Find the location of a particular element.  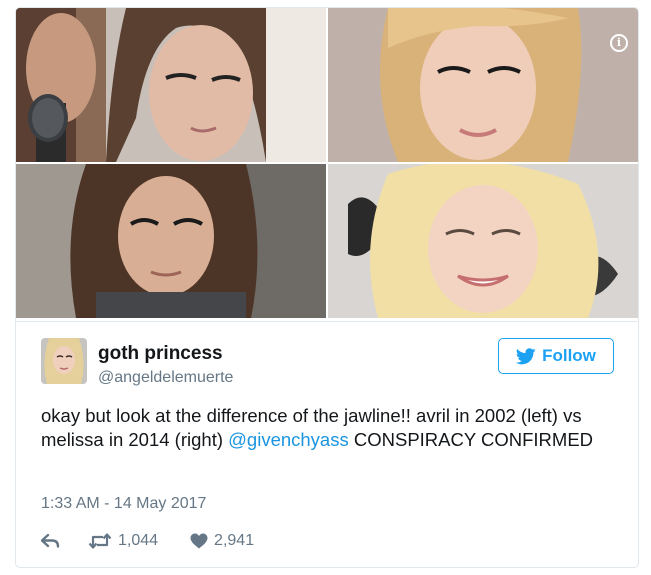

reply-arrow-icon is located at coordinates (50, 541).